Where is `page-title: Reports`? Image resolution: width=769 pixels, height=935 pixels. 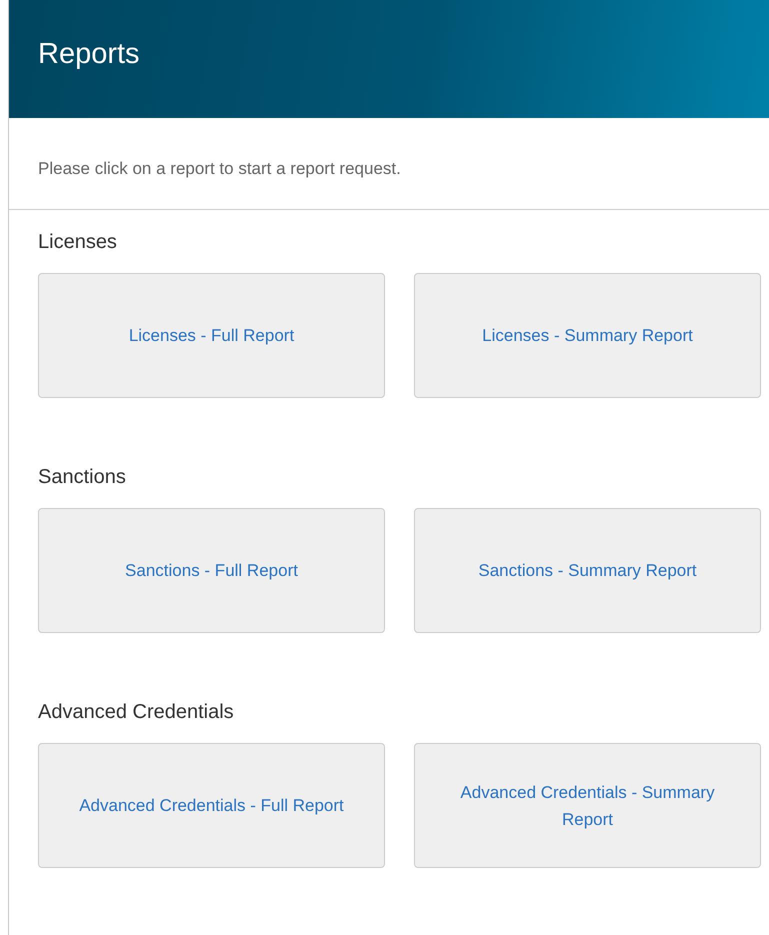
page-title: Reports is located at coordinates (89, 55).